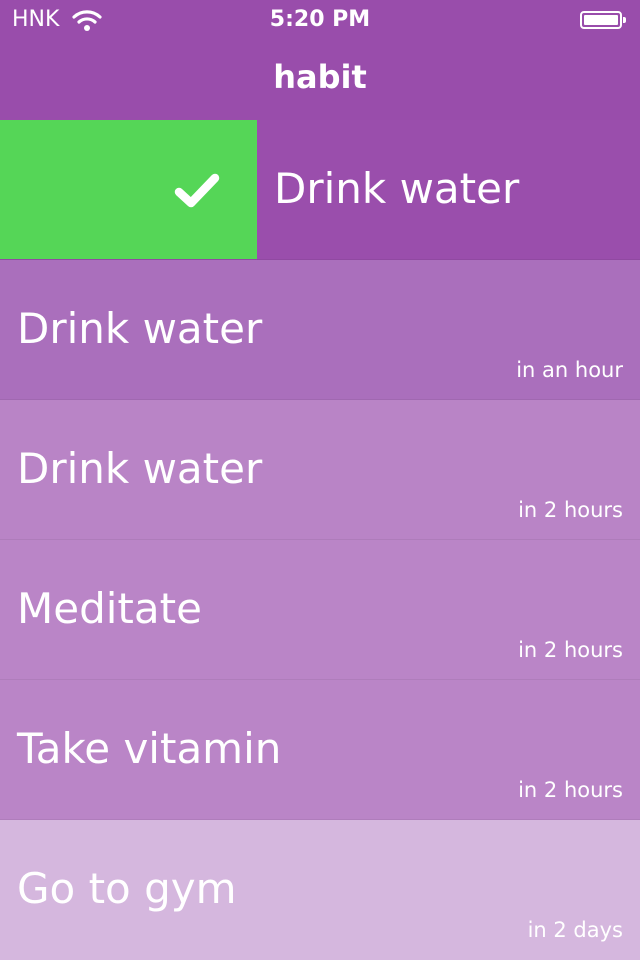 Image resolution: width=640 pixels, height=960 pixels. What do you see at coordinates (569, 370) in the screenshot?
I see `habit-due: in an hour` at bounding box center [569, 370].